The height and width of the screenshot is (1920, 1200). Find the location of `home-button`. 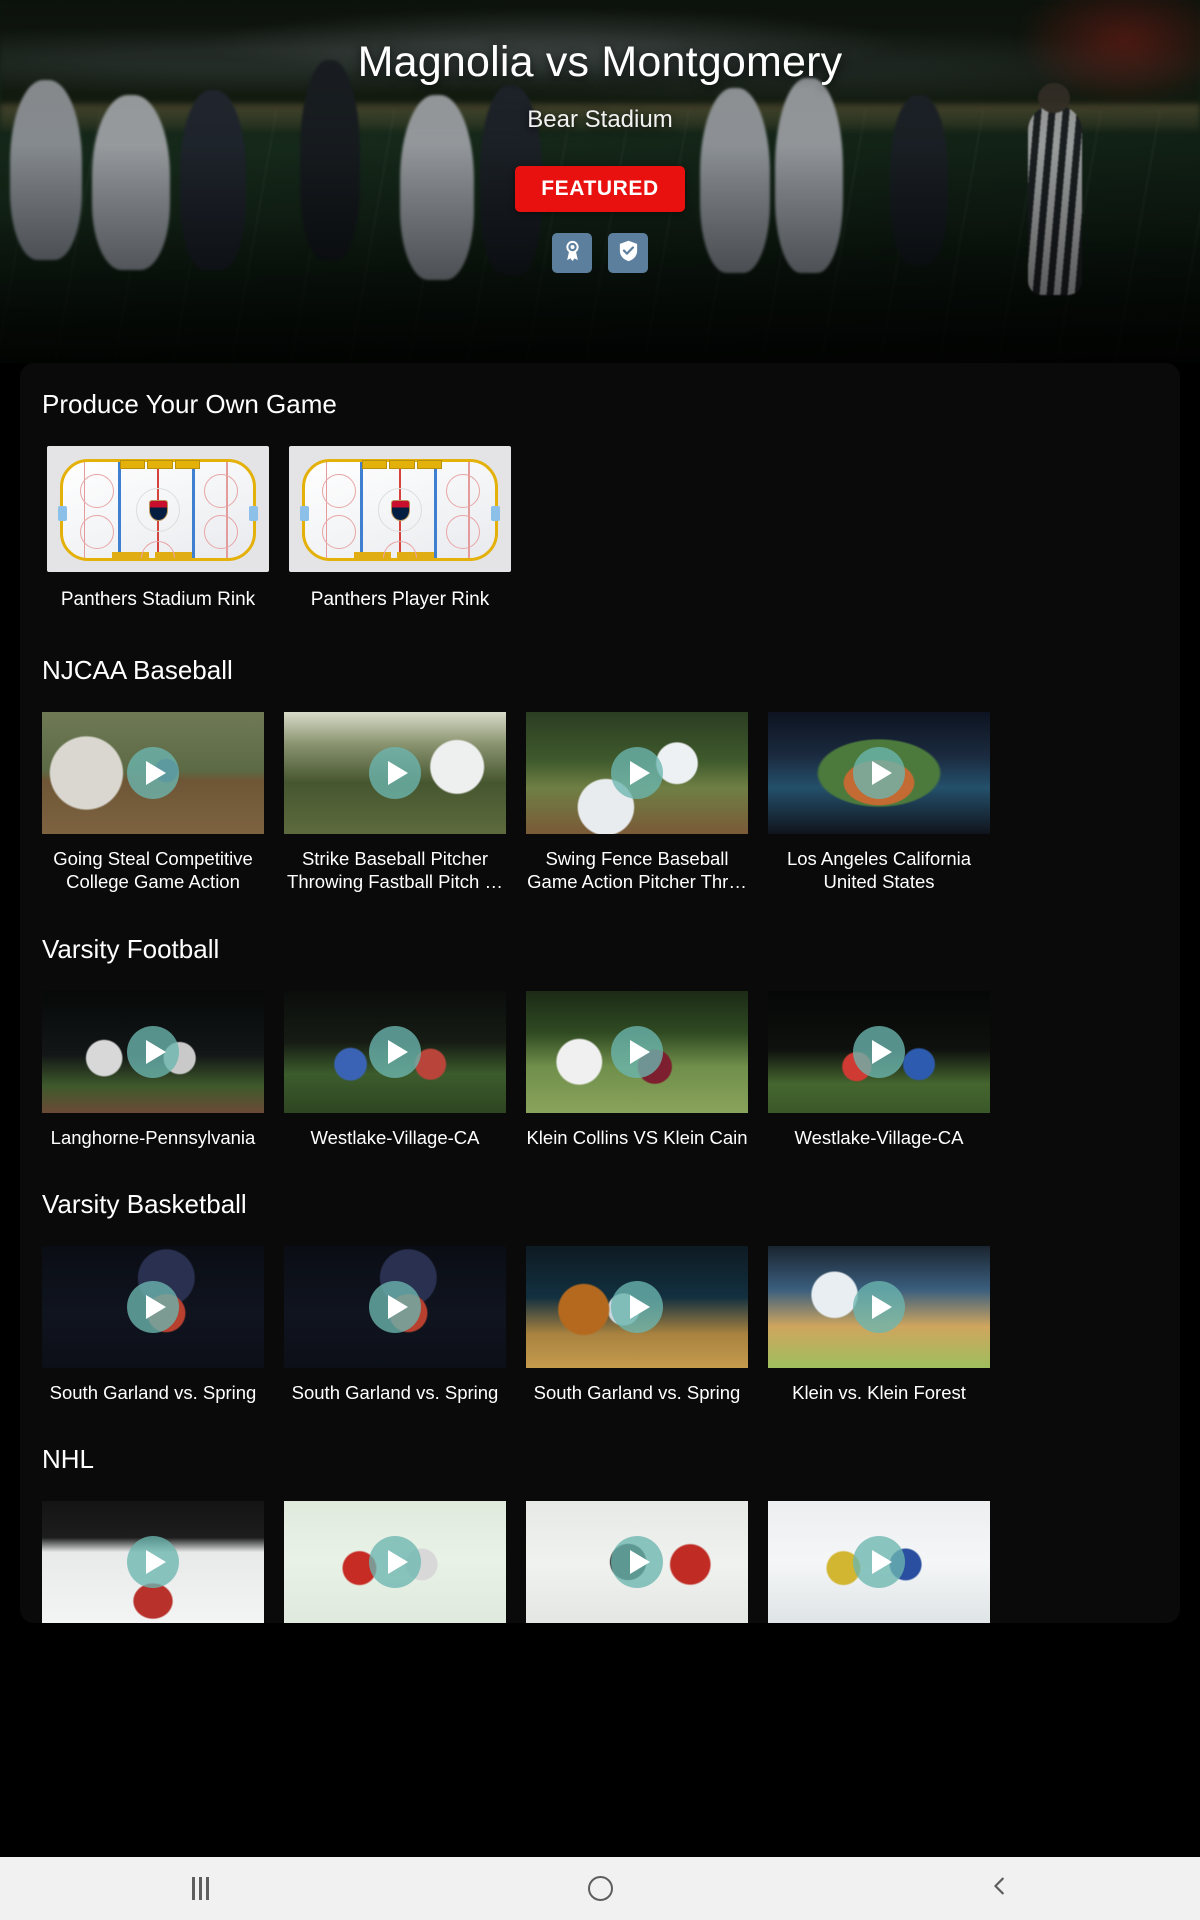

home-button is located at coordinates (600, 1888).